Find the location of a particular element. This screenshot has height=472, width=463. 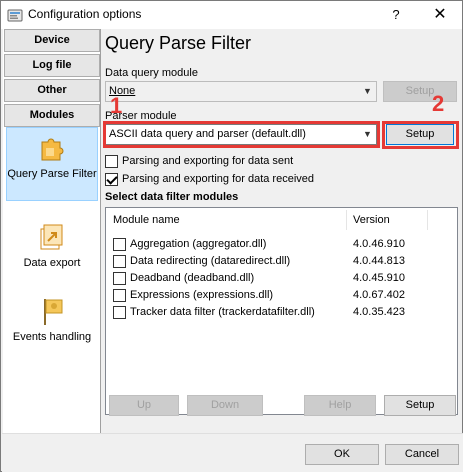

help-button: Help is located at coordinates (340, 405).